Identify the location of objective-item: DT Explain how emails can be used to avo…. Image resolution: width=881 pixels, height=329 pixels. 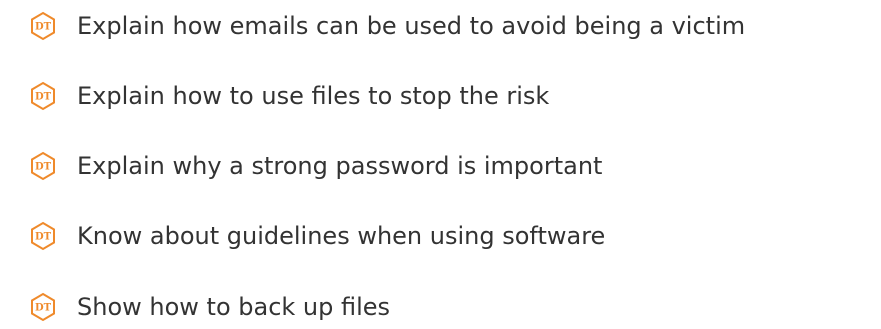
(386, 26).